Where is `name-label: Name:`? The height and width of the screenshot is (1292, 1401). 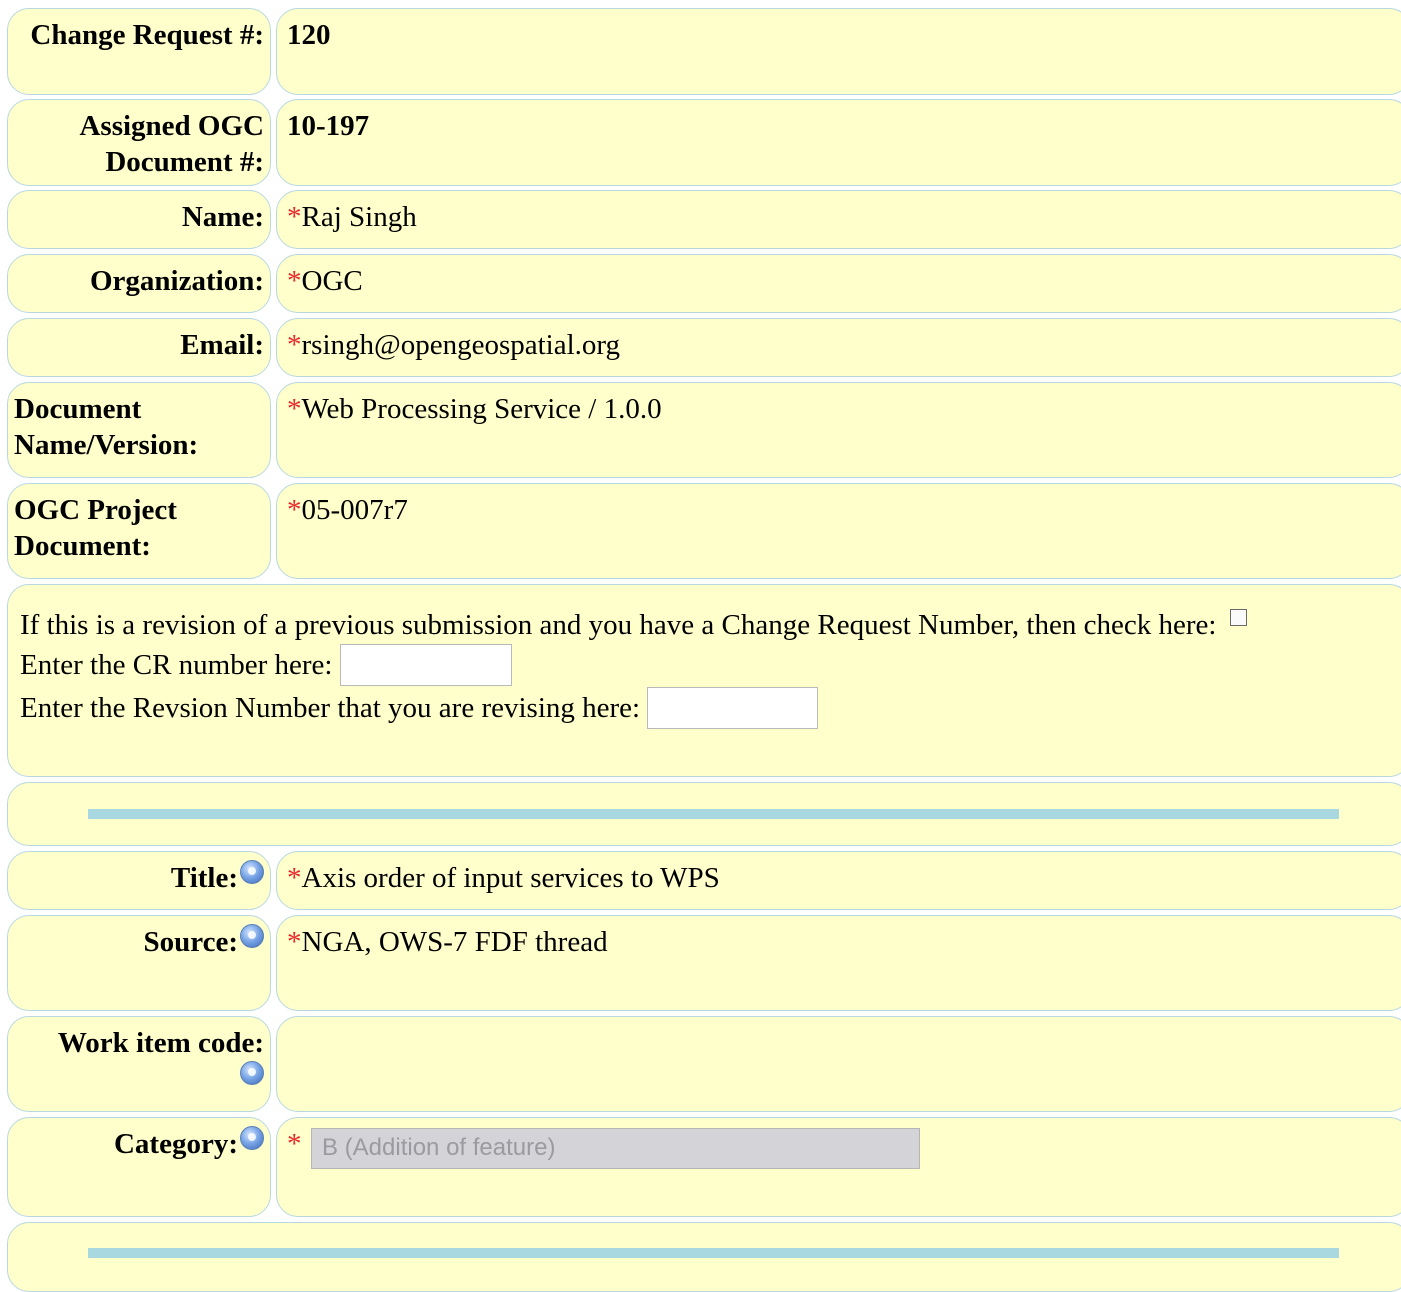
name-label: Name: is located at coordinates (222, 217).